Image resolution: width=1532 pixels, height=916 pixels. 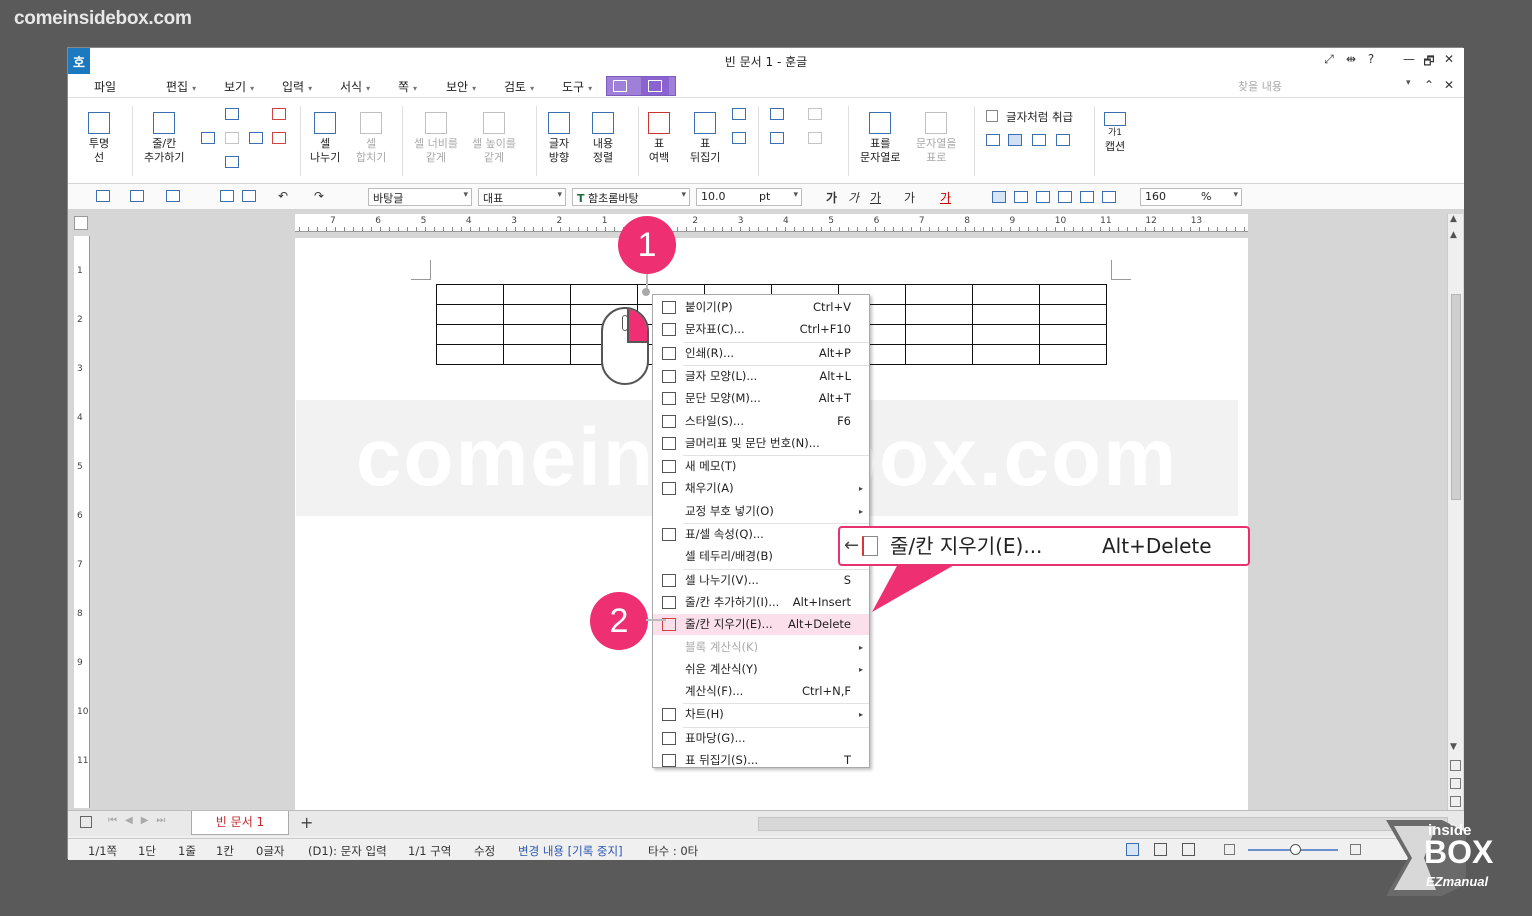 I want to click on status-insert-mode: 수정, so click(x=484, y=851).